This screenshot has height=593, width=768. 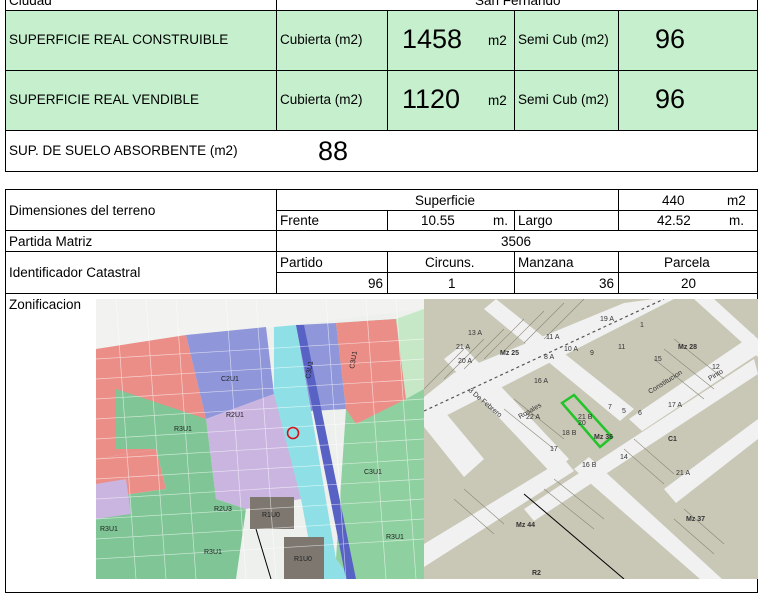 I want to click on construible-semi-label-cell: Semi Cub (m2), so click(x=566, y=40).